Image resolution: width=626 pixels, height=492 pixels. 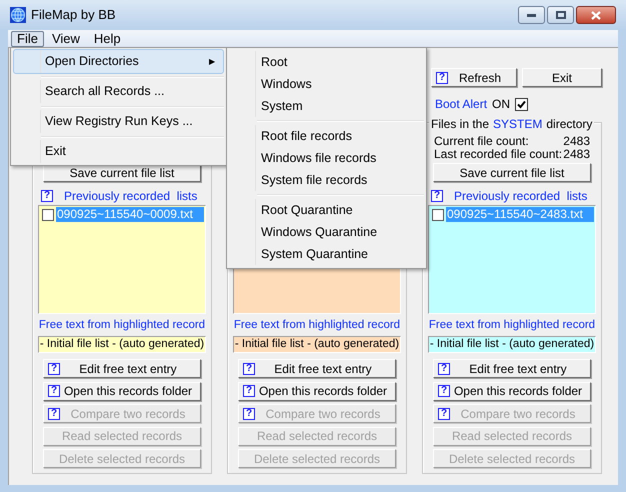 I want to click on state-label: ON, so click(x=501, y=104).